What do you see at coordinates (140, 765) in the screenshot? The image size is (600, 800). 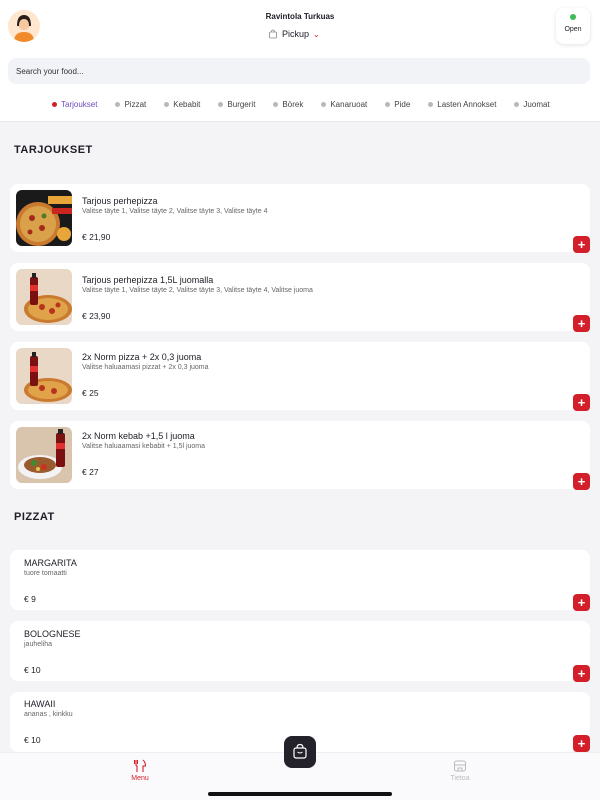 I see `fork-knife-icon` at bounding box center [140, 765].